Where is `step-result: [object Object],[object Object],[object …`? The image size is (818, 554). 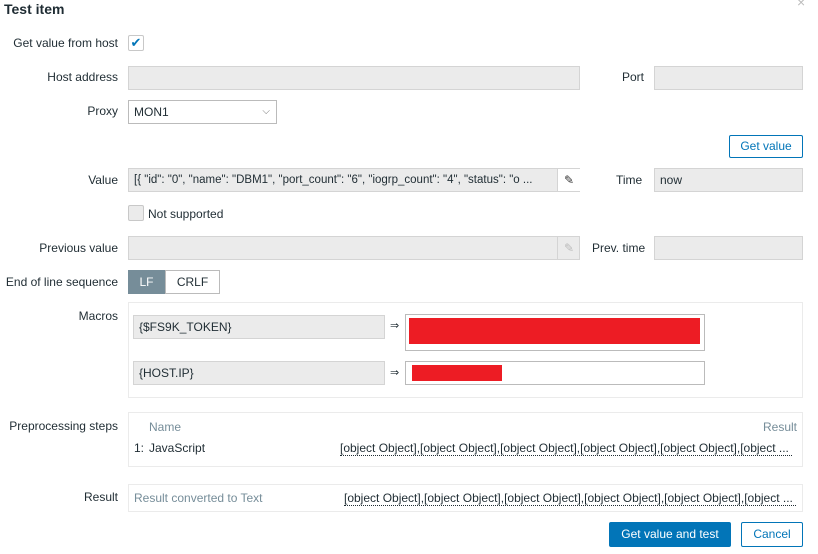
step-result: [object Object],[object Object],[object … is located at coordinates (566, 448).